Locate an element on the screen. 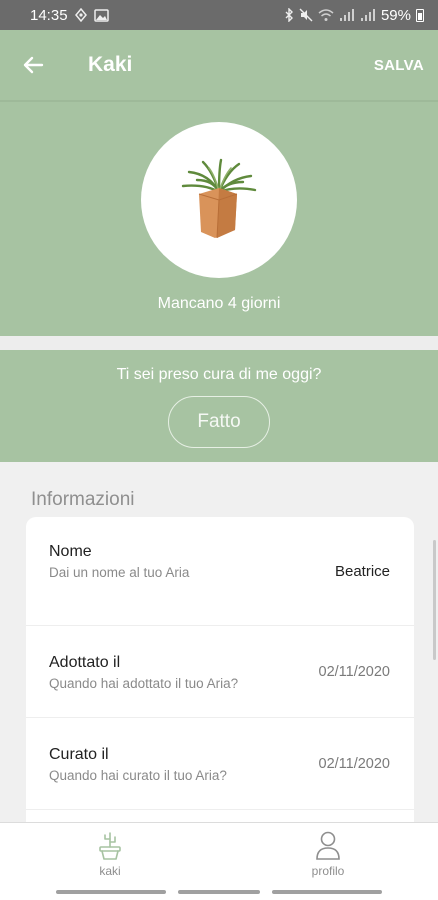 The image size is (438, 900). wifi-icon is located at coordinates (326, 14).